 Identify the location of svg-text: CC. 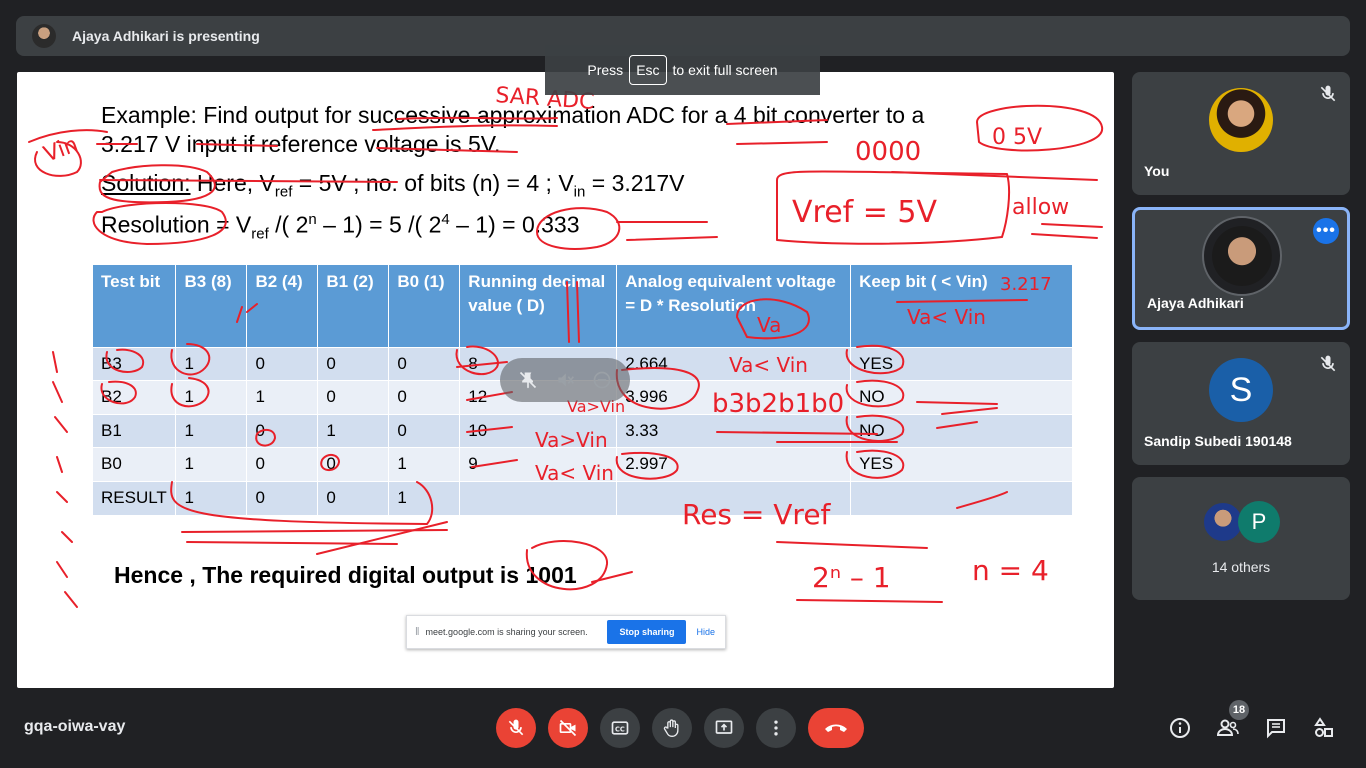
(620, 729).